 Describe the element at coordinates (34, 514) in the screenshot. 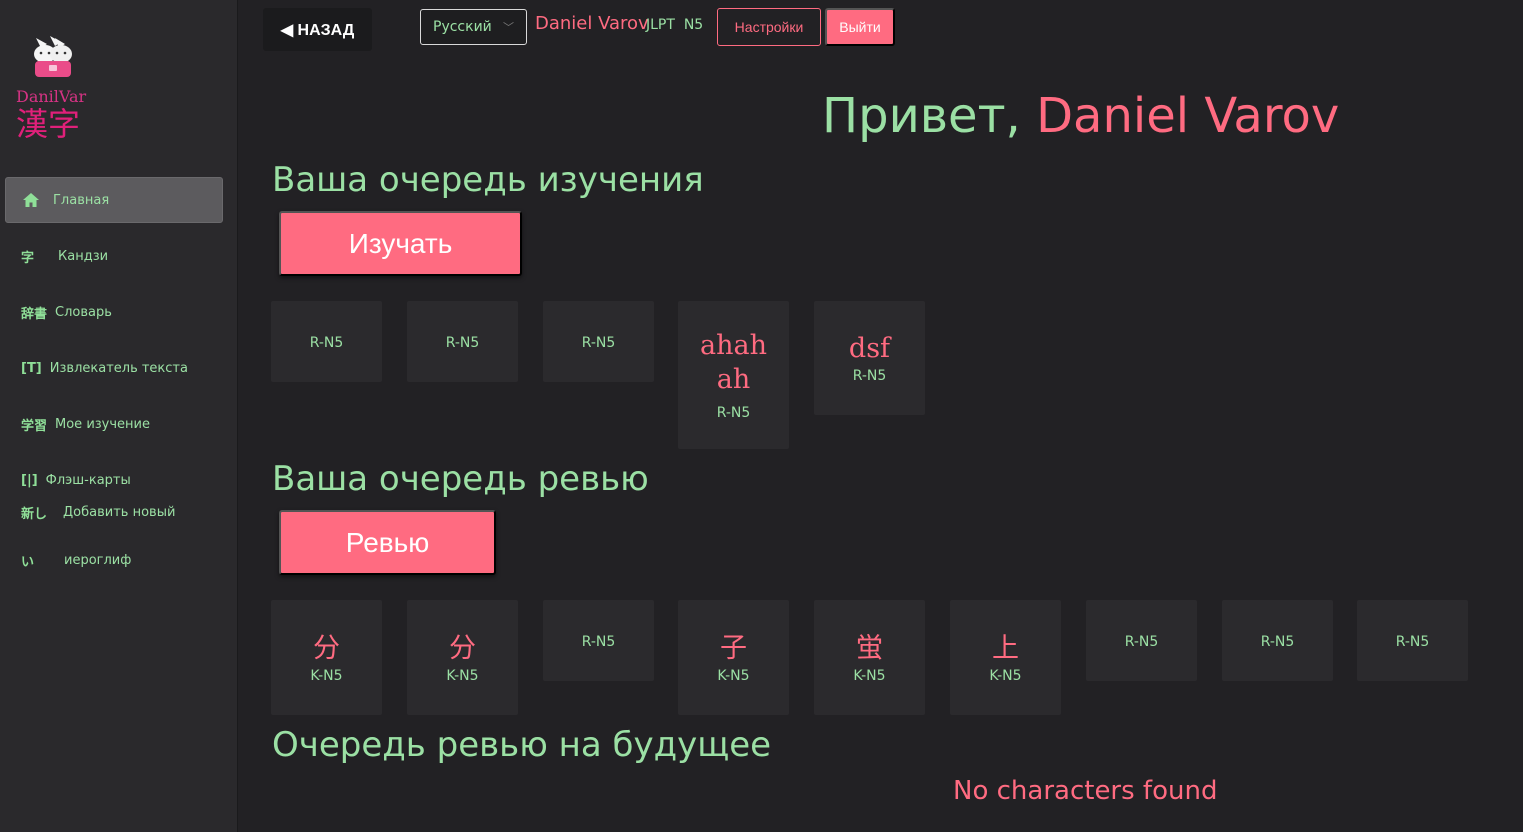

I see `add-new-icon: 新し` at that location.